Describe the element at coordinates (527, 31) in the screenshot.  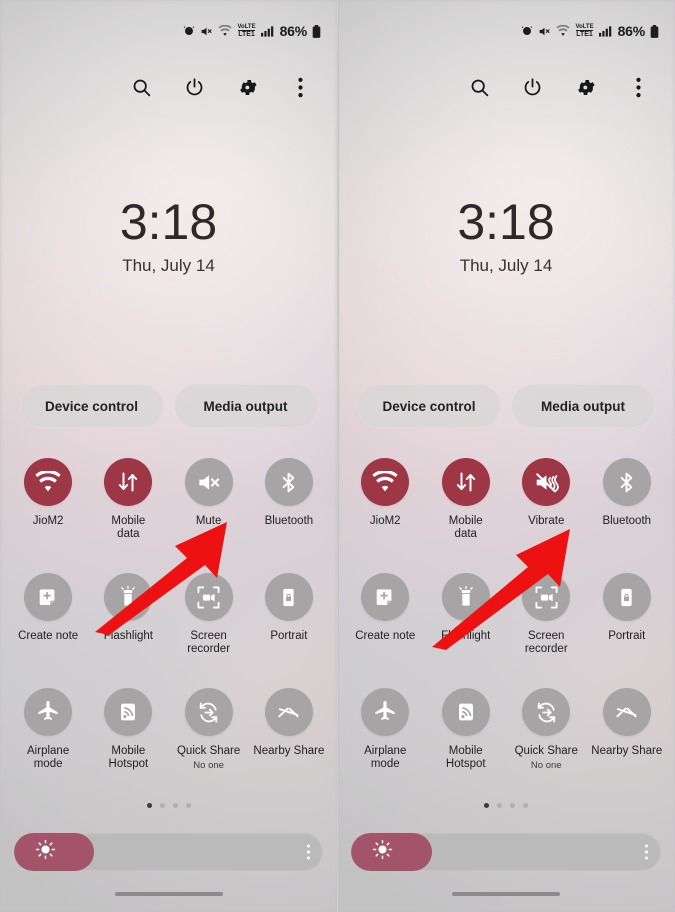
I see `alarm-icon` at that location.